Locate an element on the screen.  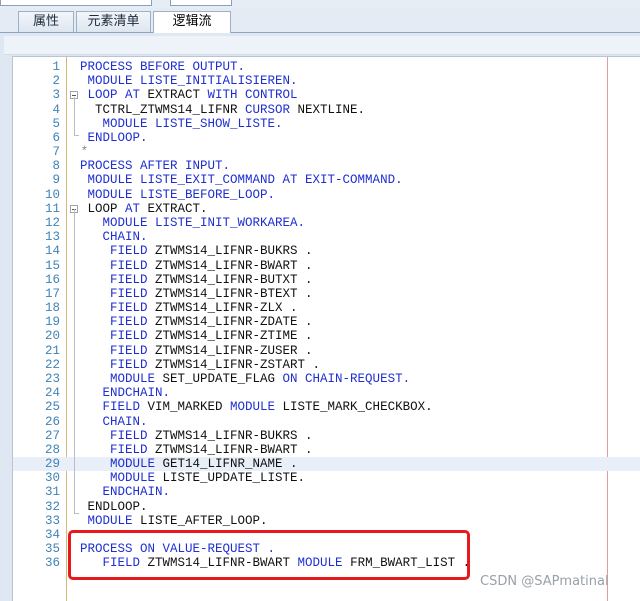
code-token: ZTWMS14_LIFNR-BWART . is located at coordinates (234, 265).